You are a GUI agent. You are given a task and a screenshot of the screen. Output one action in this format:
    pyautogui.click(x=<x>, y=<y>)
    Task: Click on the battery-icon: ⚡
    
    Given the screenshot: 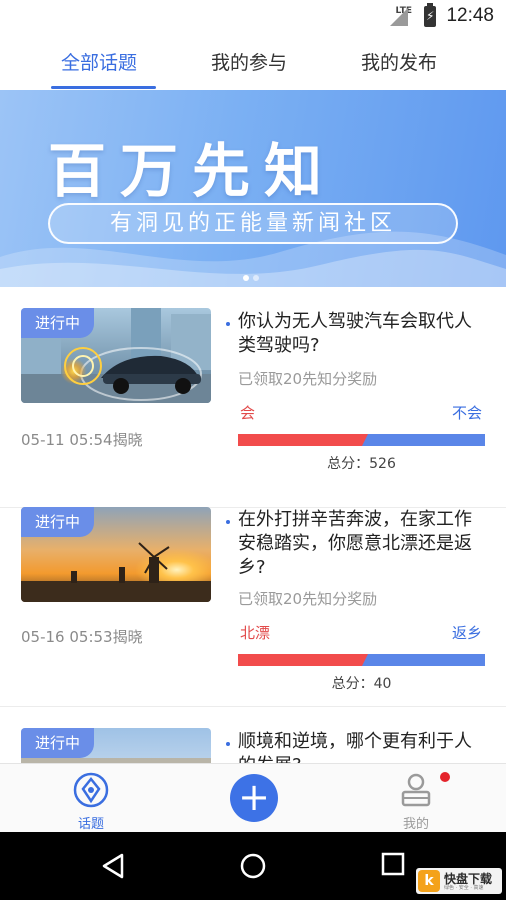 What is the action you would take?
    pyautogui.click(x=430, y=15)
    